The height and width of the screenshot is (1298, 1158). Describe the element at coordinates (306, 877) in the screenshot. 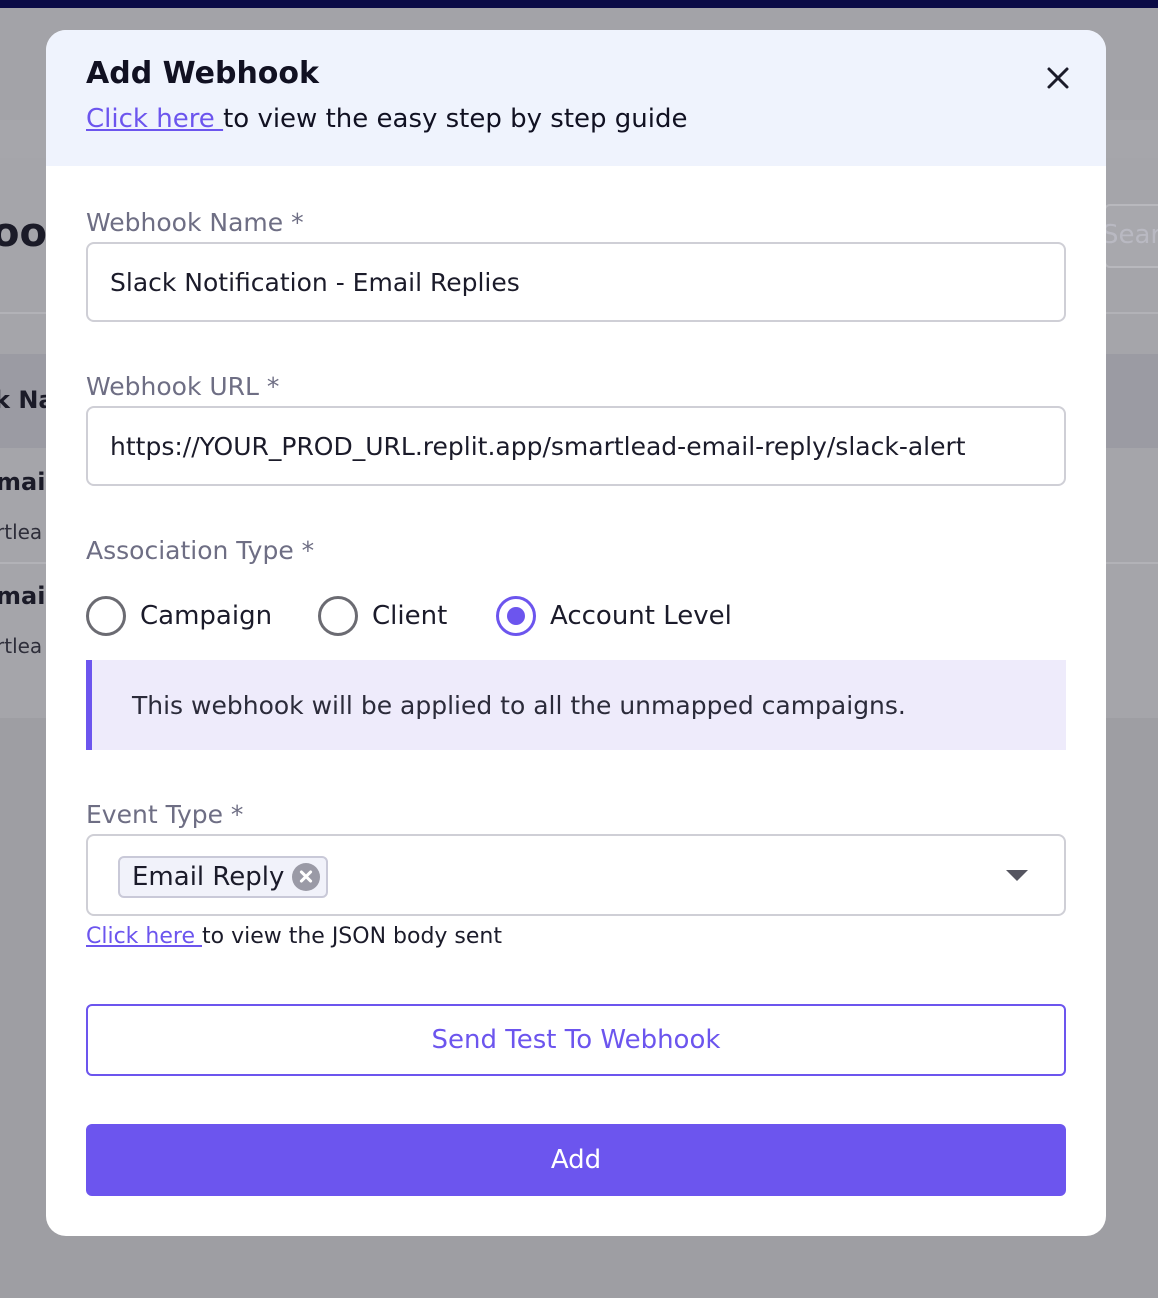

I see `remove-chip-icon` at that location.